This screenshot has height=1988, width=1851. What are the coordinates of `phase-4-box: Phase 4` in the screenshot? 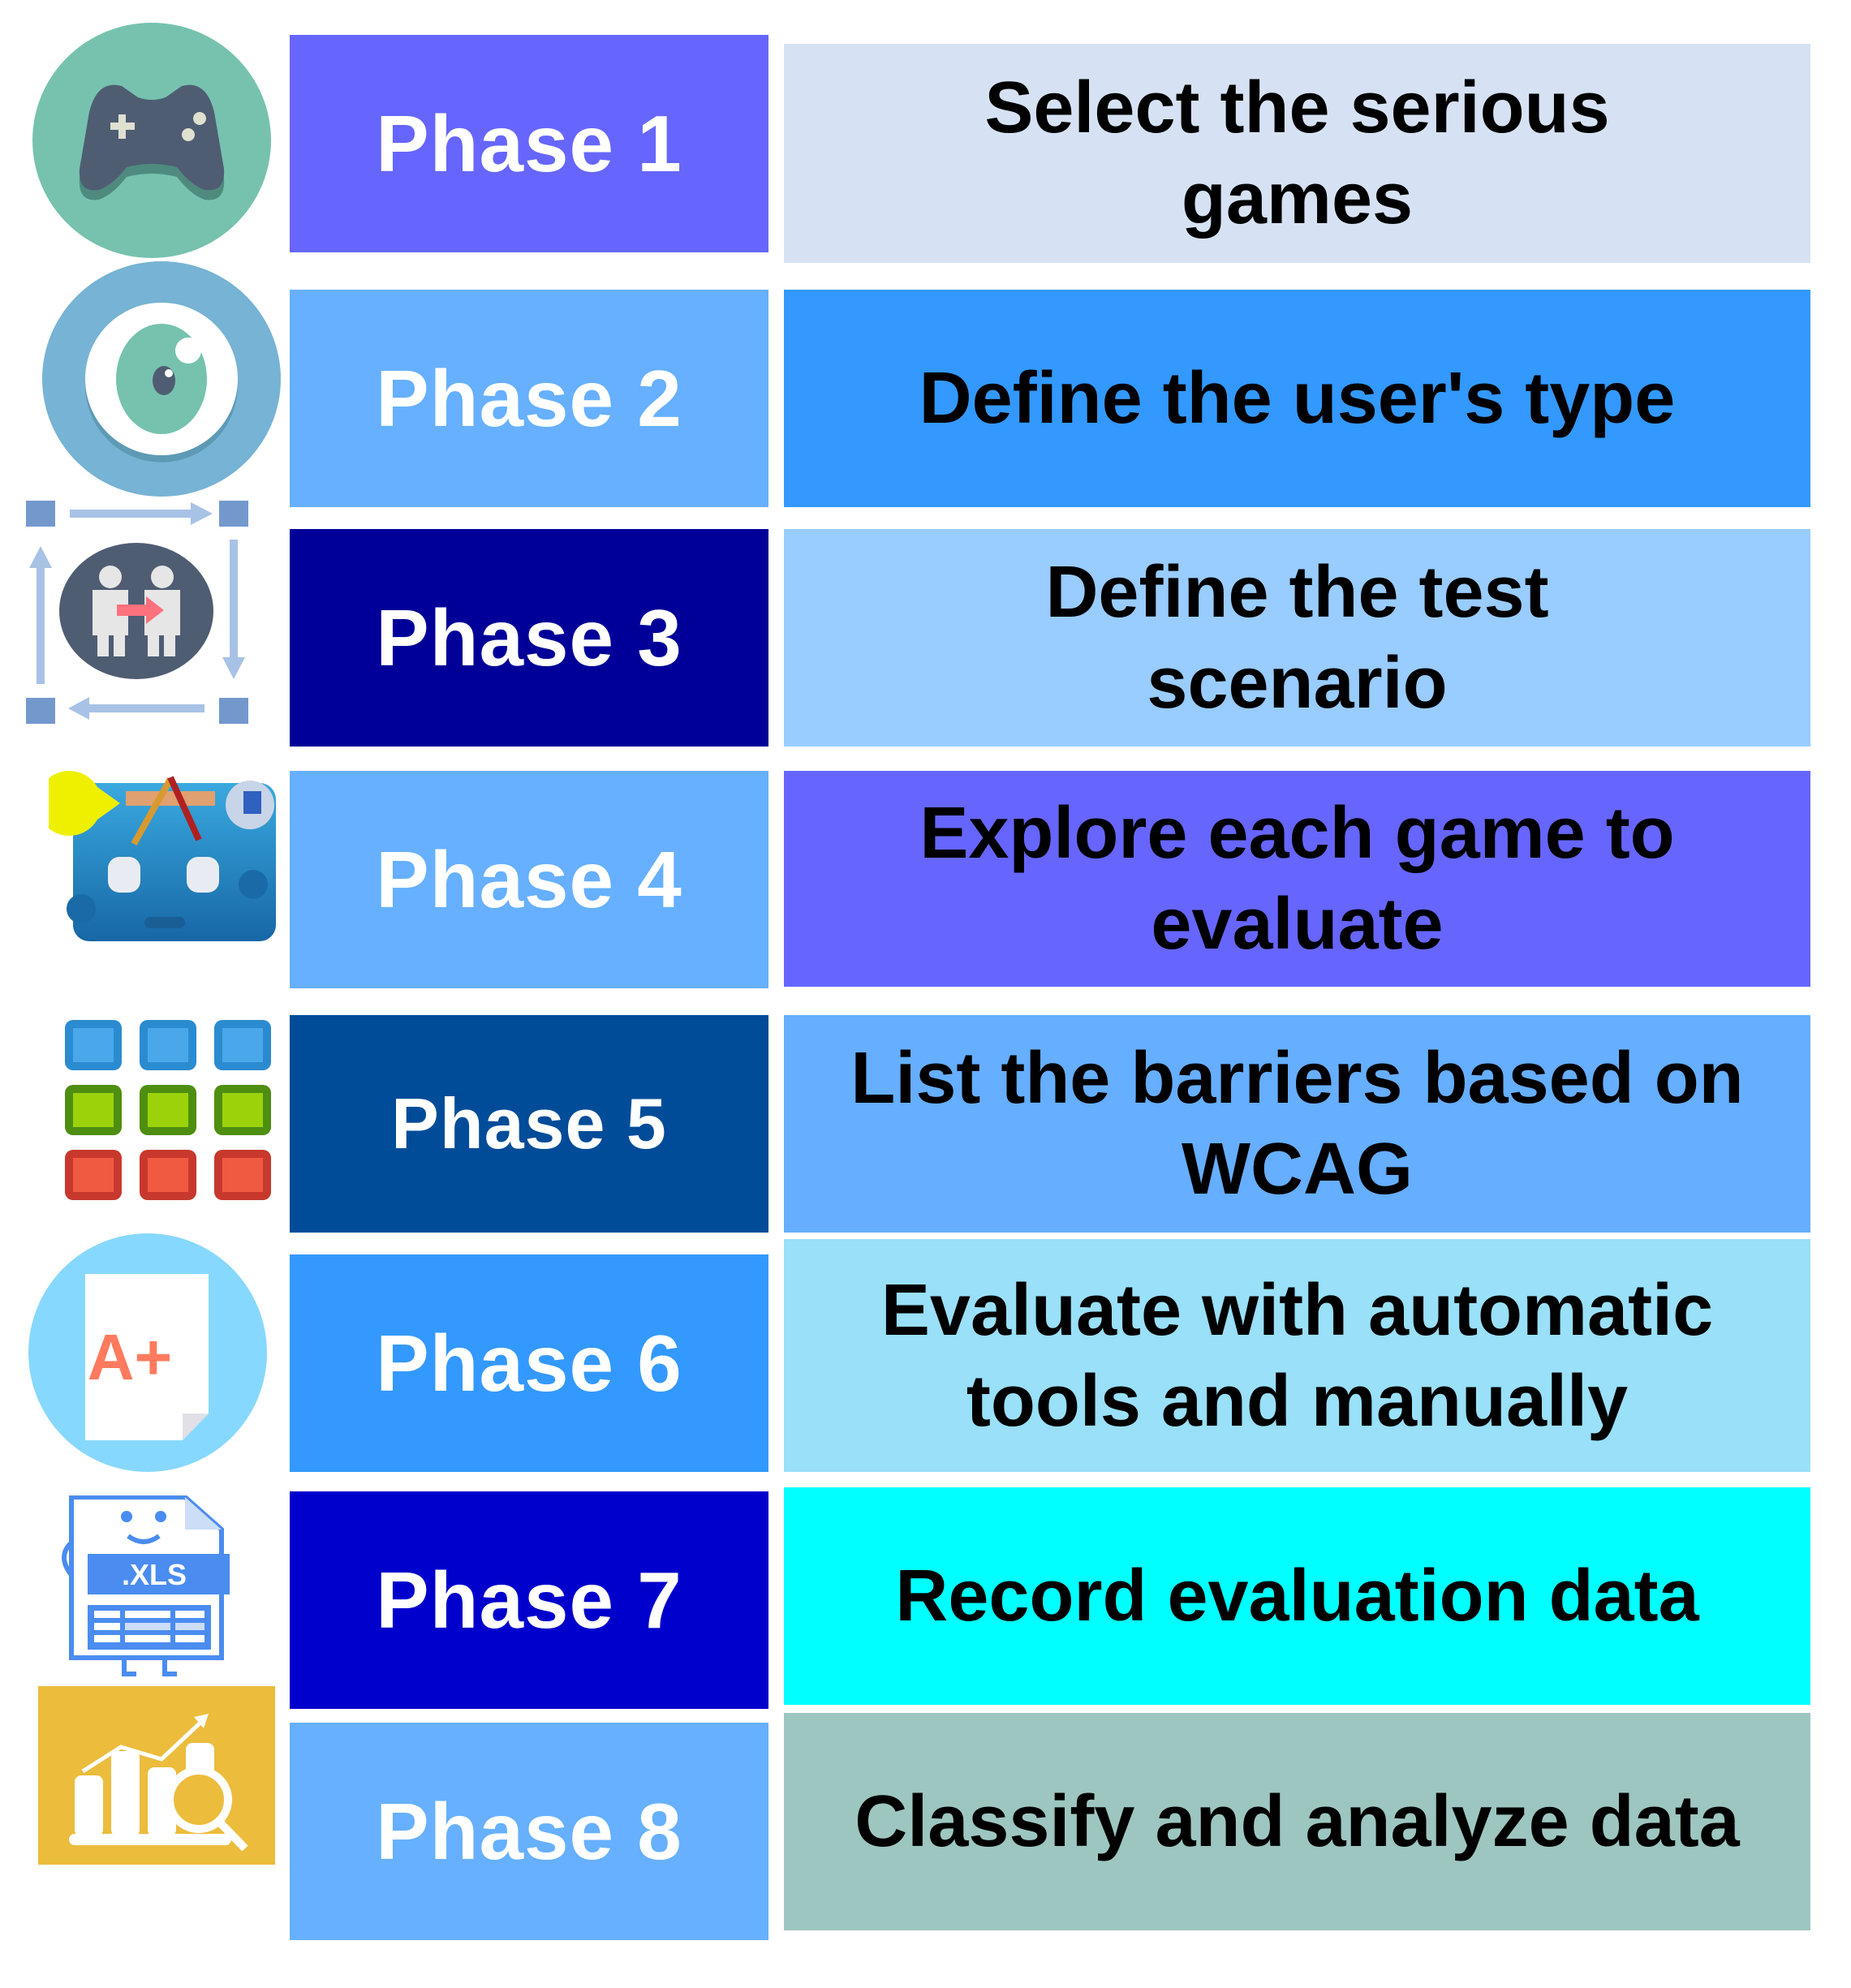 It's located at (529, 879).